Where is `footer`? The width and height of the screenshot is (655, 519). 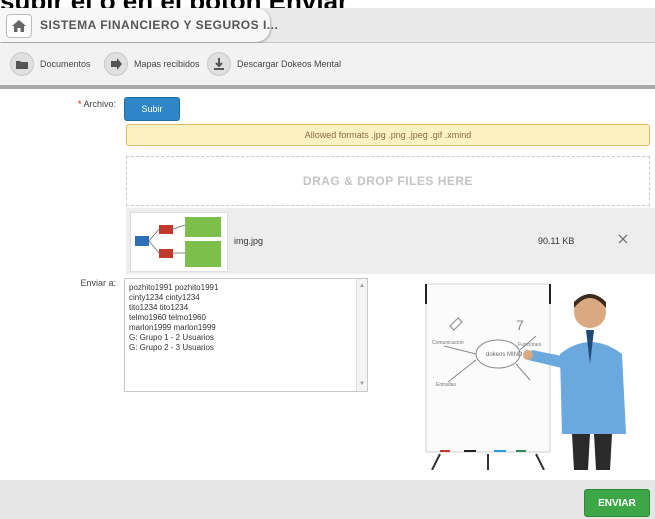
footer is located at coordinates (327, 499).